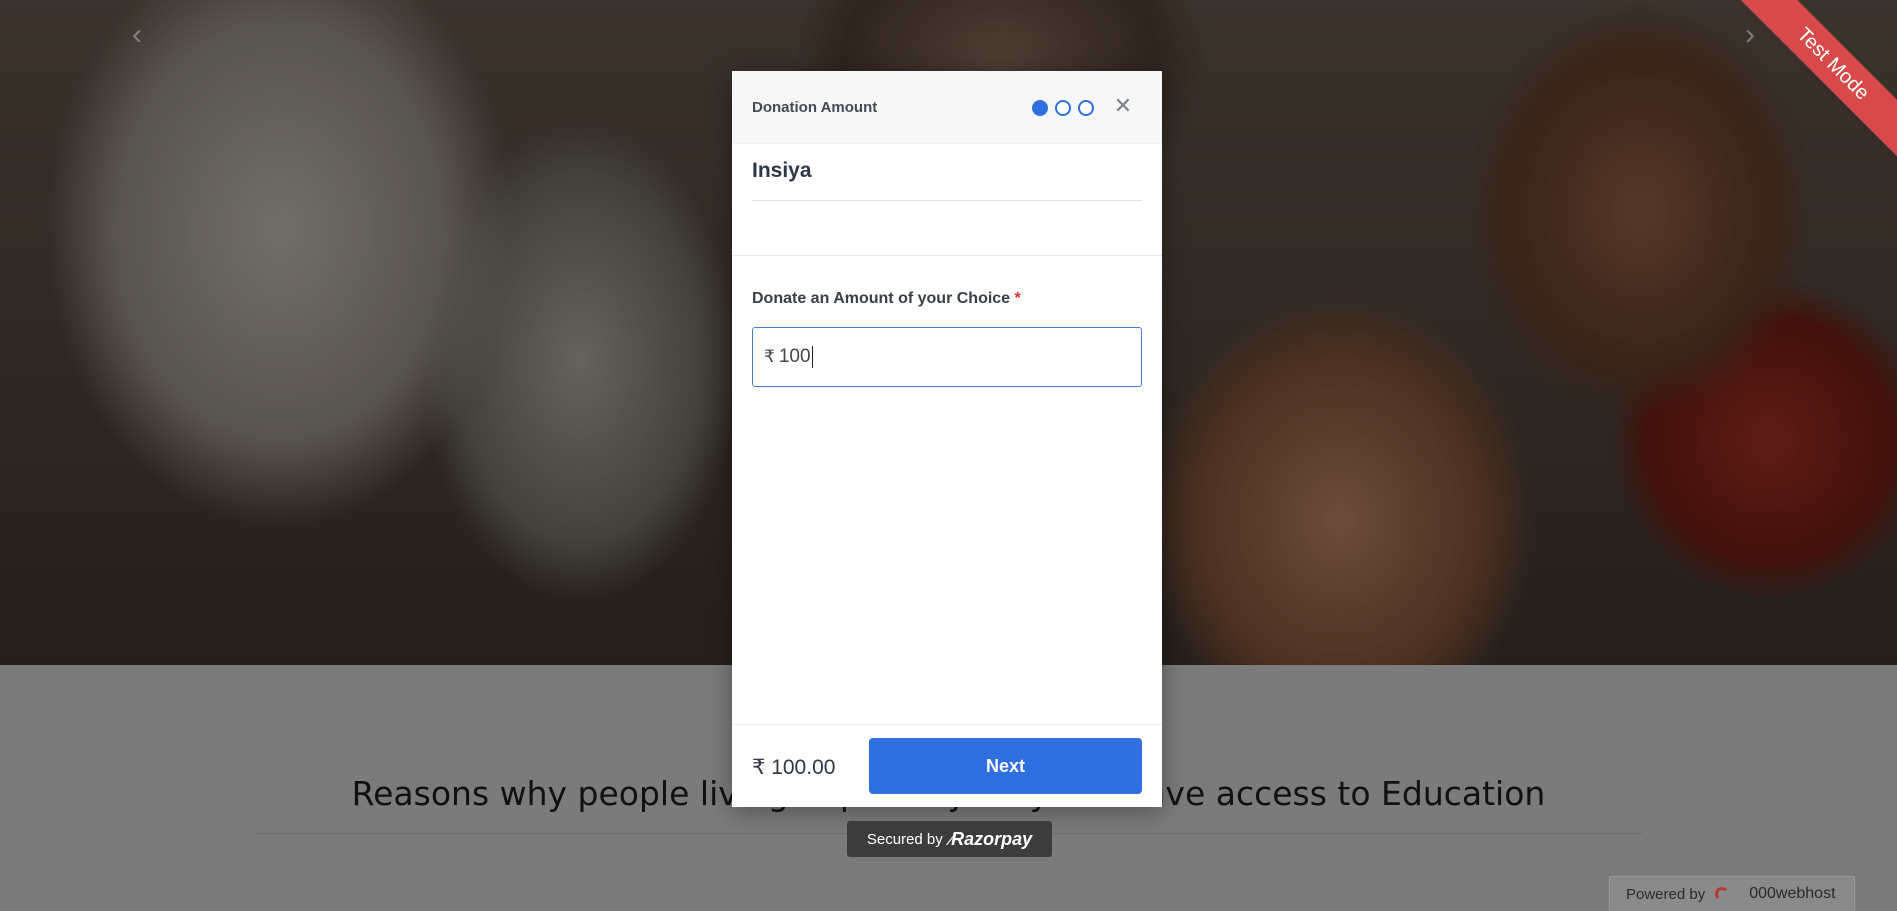 This screenshot has width=1897, height=911. Describe the element at coordinates (812, 357) in the screenshot. I see `text-caret` at that location.